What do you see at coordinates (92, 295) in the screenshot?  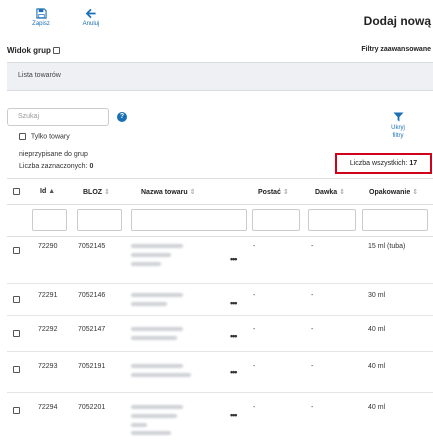 I see `row-bloz: 7052146` at bounding box center [92, 295].